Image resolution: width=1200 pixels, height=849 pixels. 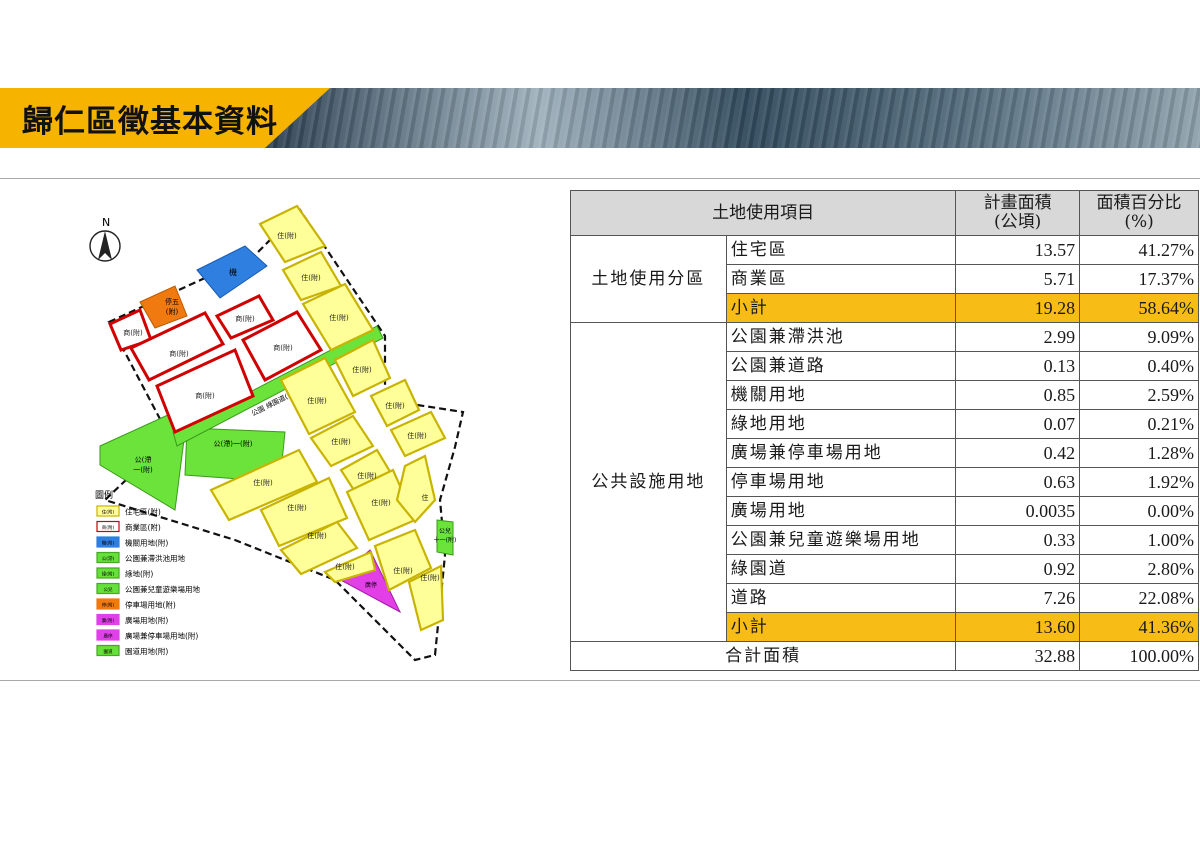 What do you see at coordinates (425, 497) in the screenshot?
I see `residential-label-13: 住` at bounding box center [425, 497].